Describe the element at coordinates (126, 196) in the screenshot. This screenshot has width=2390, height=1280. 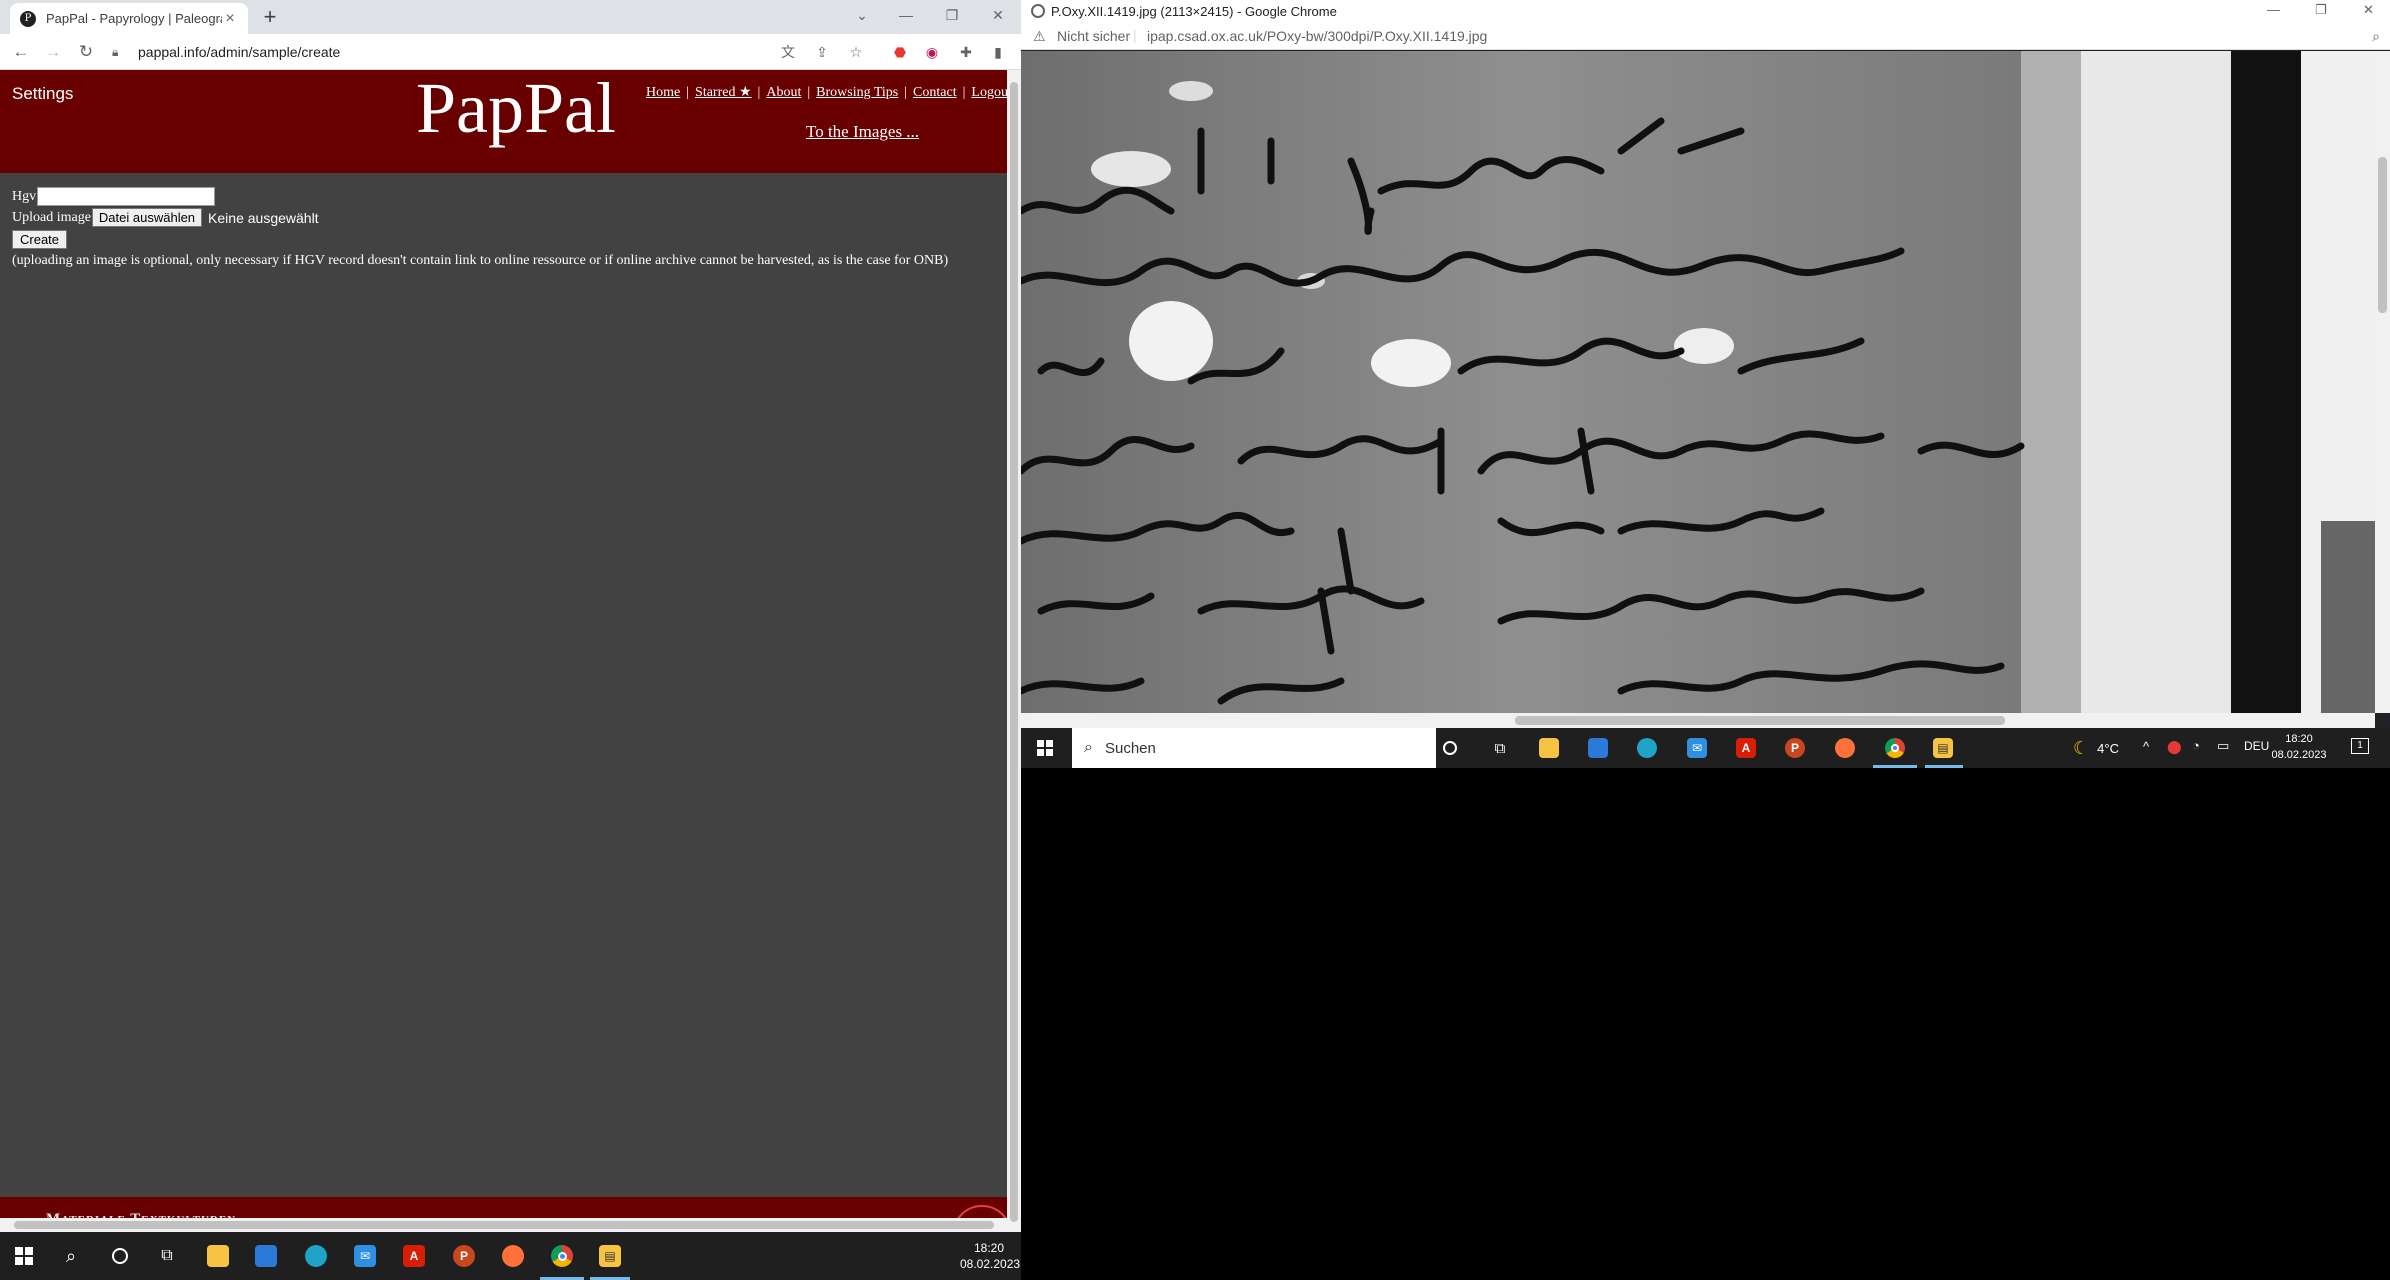
I see `hgv-input` at that location.